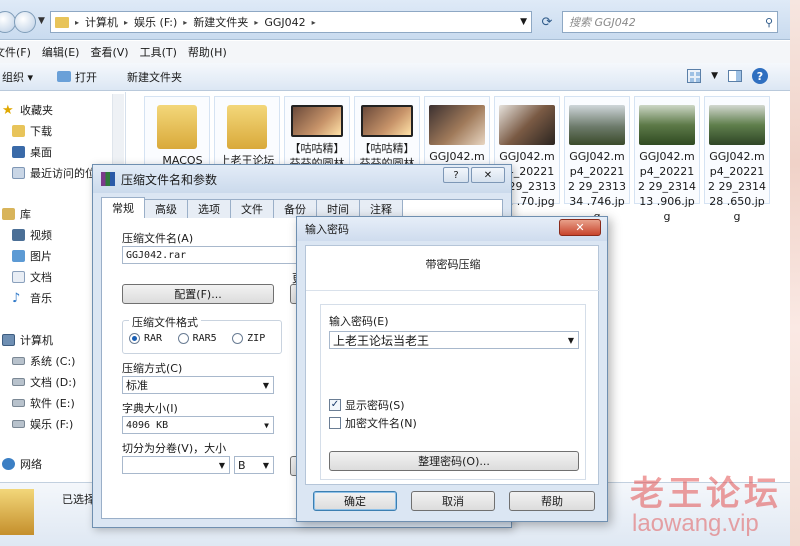 The image size is (800, 546). What do you see at coordinates (20, 77) in the screenshot?
I see `organize-button: 组织 ▾` at bounding box center [20, 77].